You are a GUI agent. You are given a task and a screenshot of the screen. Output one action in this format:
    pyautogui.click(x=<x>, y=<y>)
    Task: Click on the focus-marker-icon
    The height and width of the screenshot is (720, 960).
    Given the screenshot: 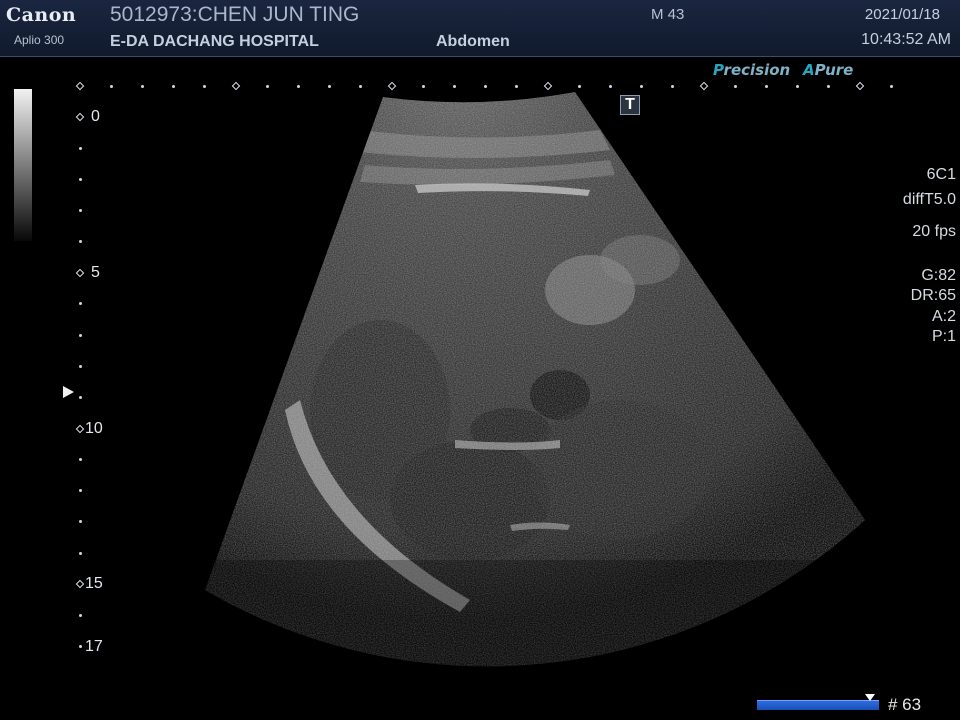 What is the action you would take?
    pyautogui.click(x=68, y=392)
    